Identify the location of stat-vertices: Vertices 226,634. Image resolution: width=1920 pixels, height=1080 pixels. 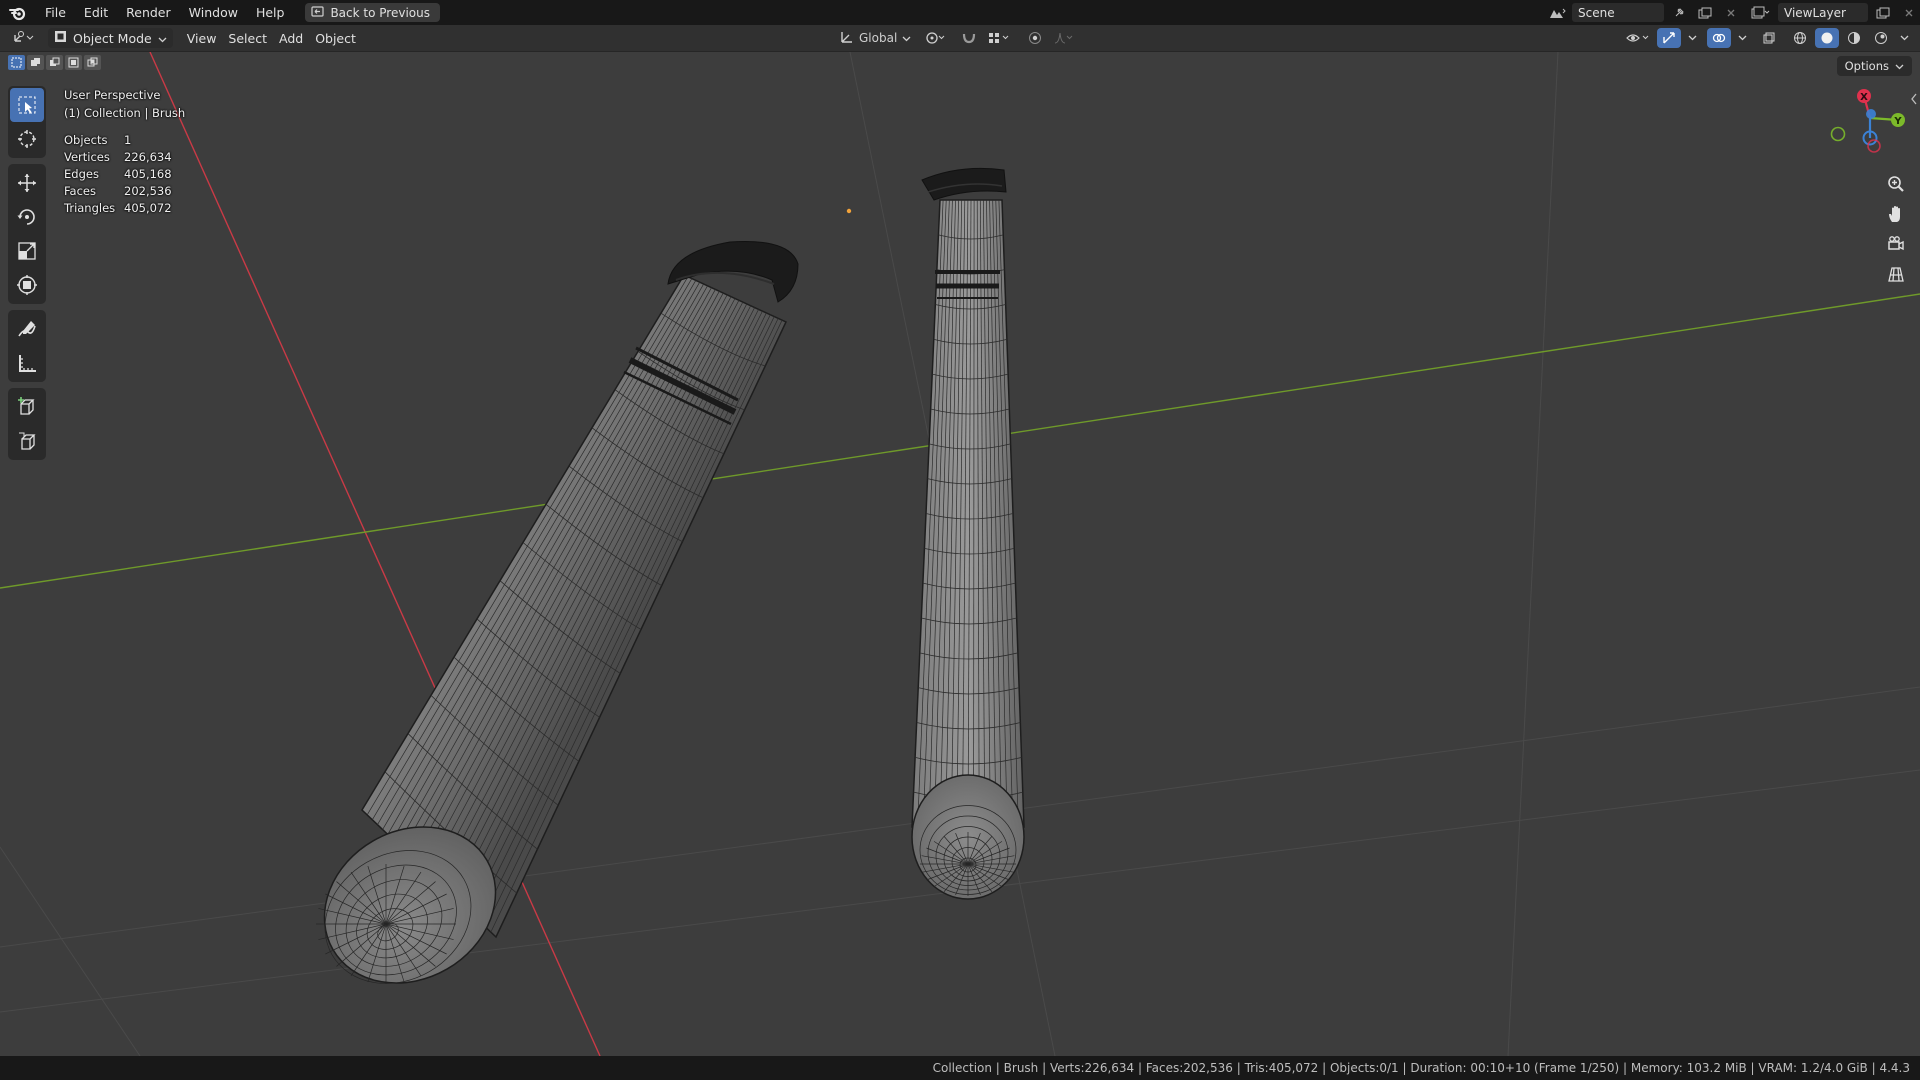
(124, 157).